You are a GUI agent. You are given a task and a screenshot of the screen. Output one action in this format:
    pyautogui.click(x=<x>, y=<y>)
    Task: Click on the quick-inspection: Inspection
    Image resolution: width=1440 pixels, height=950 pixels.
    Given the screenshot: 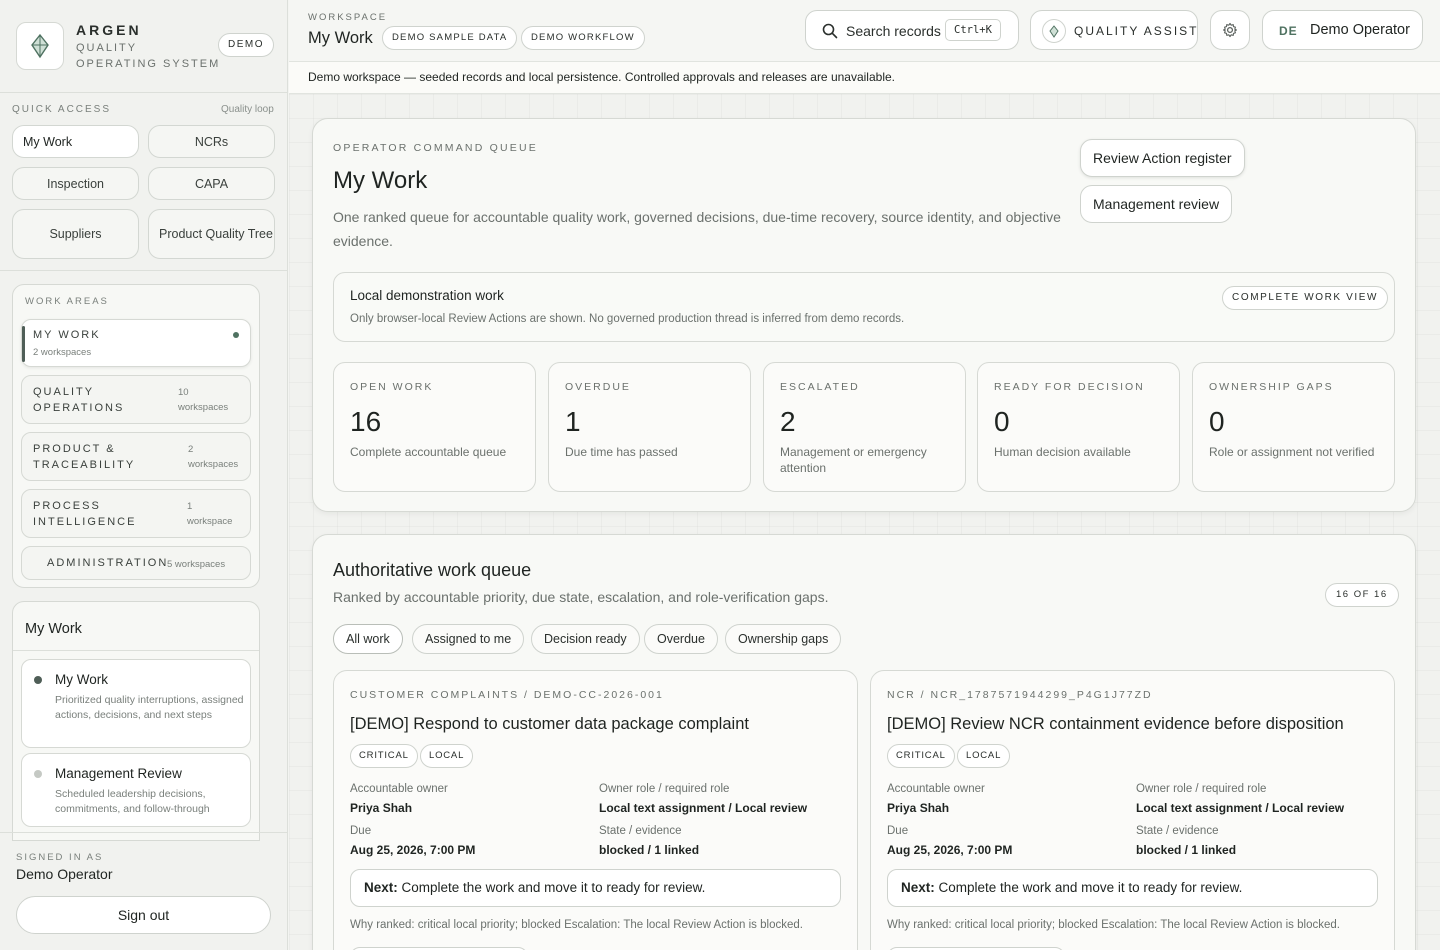 What is the action you would take?
    pyautogui.click(x=75, y=183)
    